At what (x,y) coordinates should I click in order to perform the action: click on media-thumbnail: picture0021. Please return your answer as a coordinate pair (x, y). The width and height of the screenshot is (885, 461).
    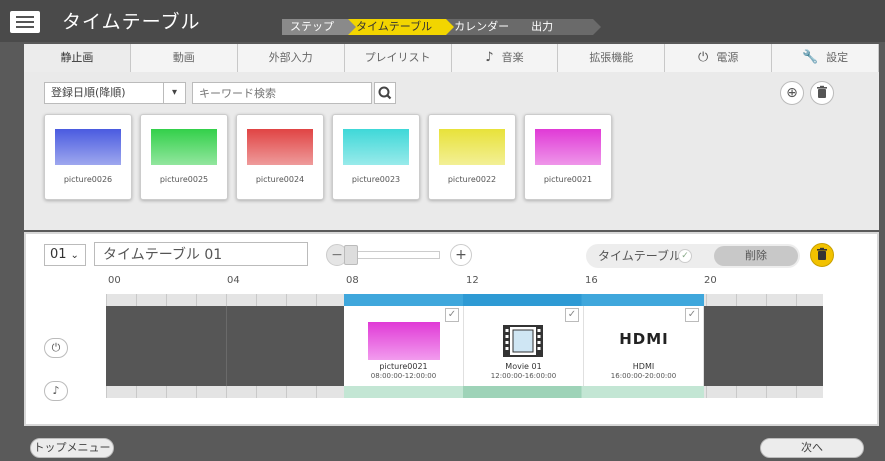
    Looking at the image, I should click on (568, 157).